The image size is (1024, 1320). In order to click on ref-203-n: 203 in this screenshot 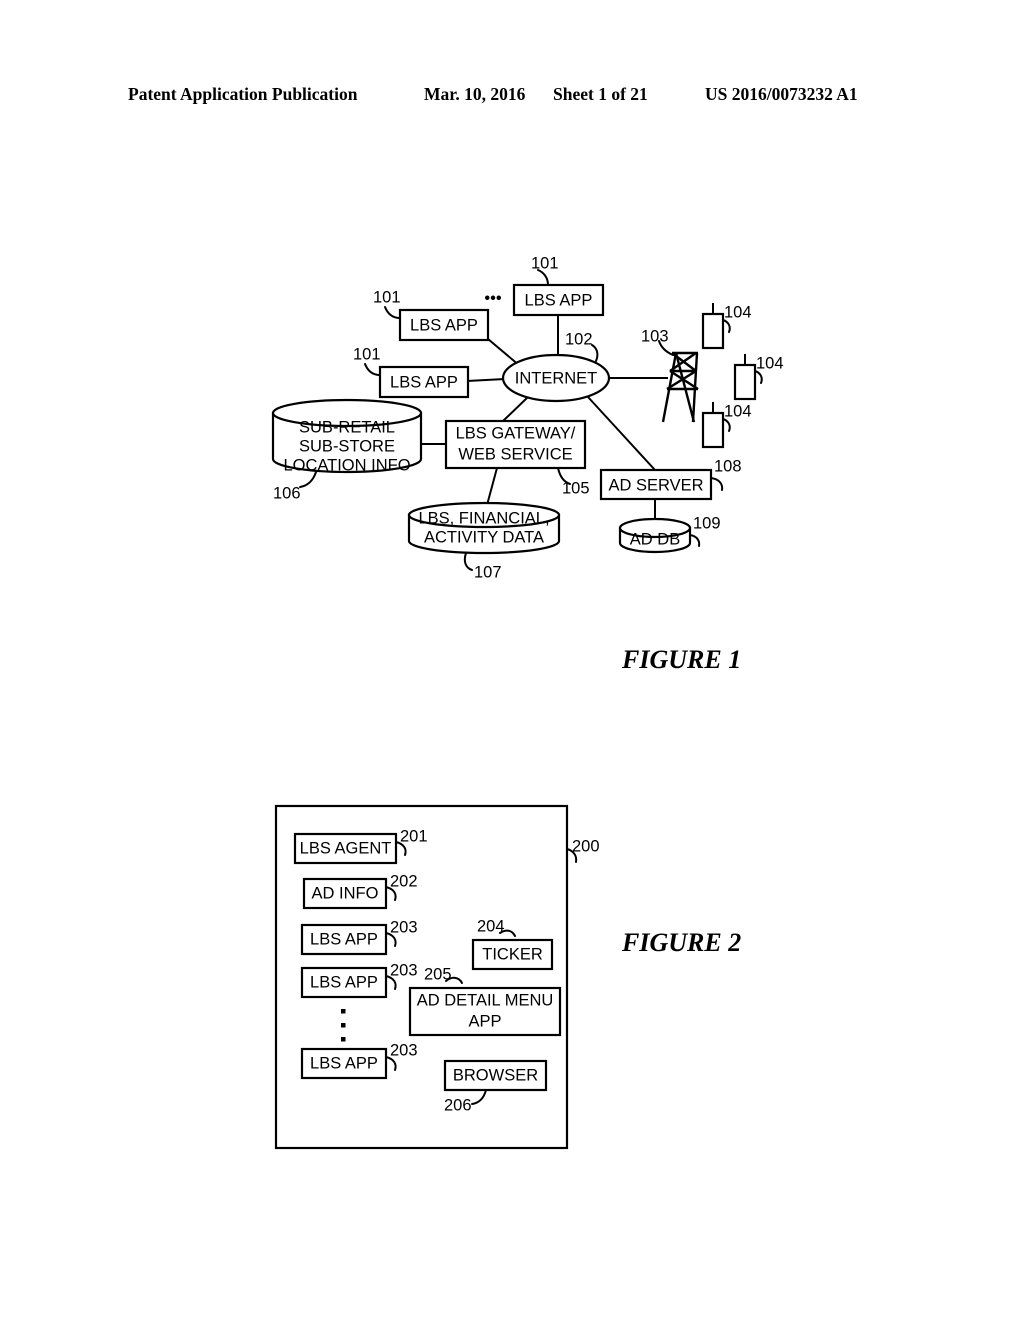, I will do `click(404, 1050)`.